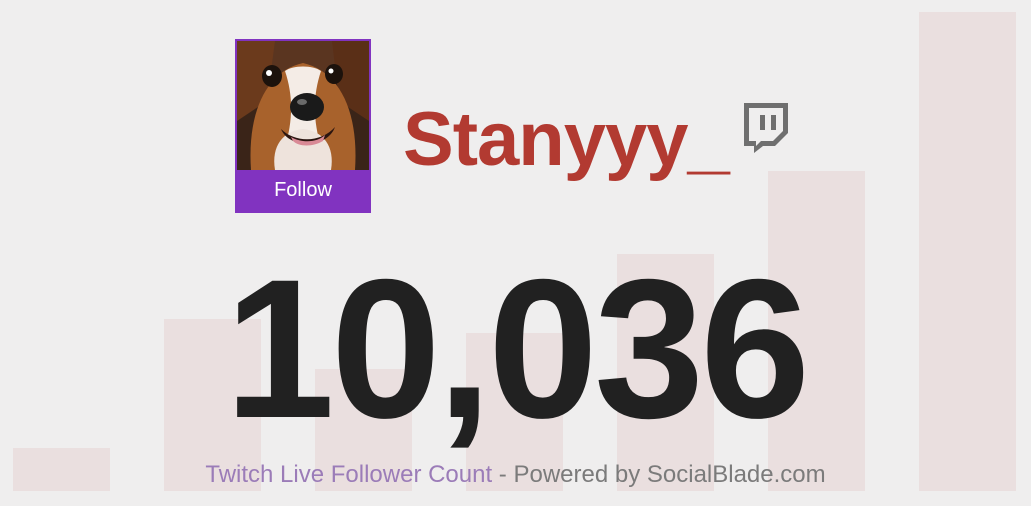  I want to click on avatar, so click(303, 105).